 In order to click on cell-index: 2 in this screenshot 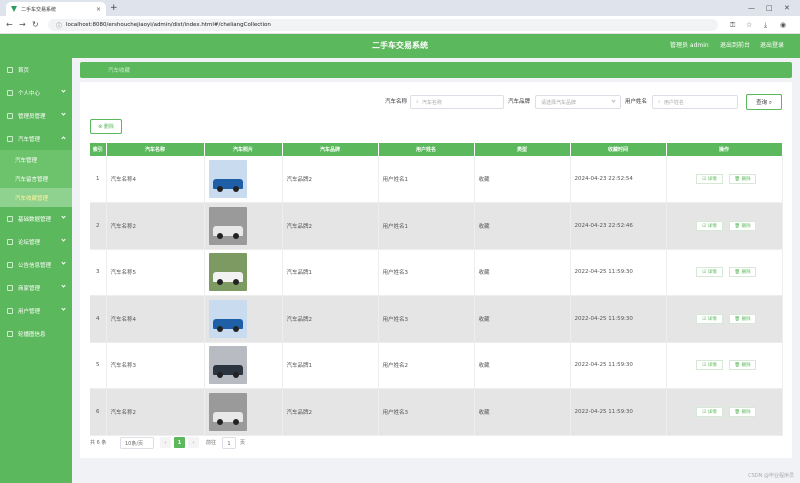, I will do `click(98, 226)`.